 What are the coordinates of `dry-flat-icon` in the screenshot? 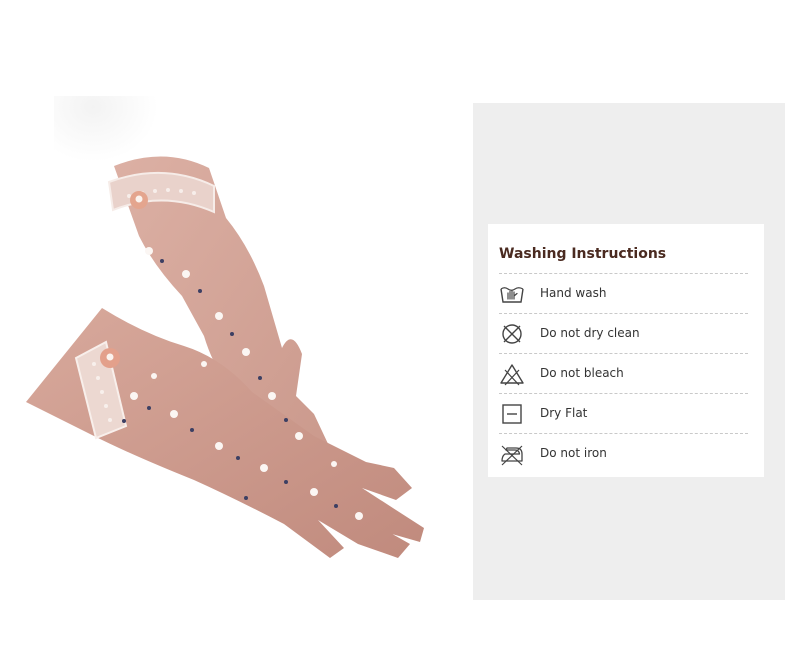 It's located at (512, 414).